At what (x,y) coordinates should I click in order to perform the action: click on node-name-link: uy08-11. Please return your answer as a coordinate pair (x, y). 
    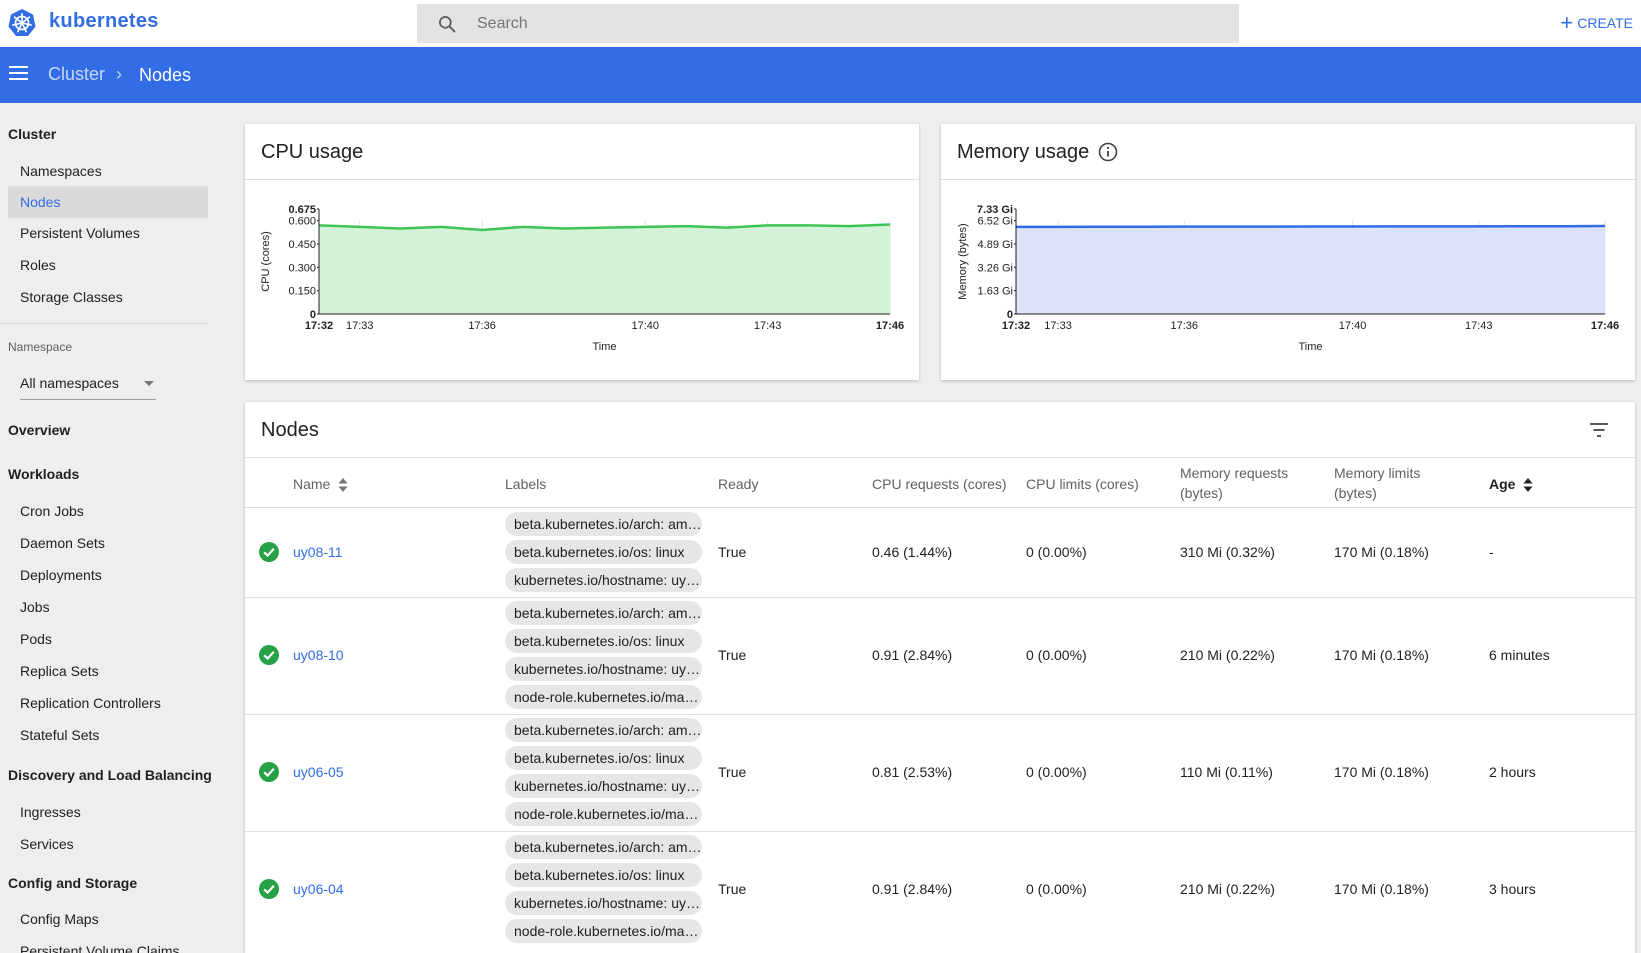
    Looking at the image, I should click on (318, 552).